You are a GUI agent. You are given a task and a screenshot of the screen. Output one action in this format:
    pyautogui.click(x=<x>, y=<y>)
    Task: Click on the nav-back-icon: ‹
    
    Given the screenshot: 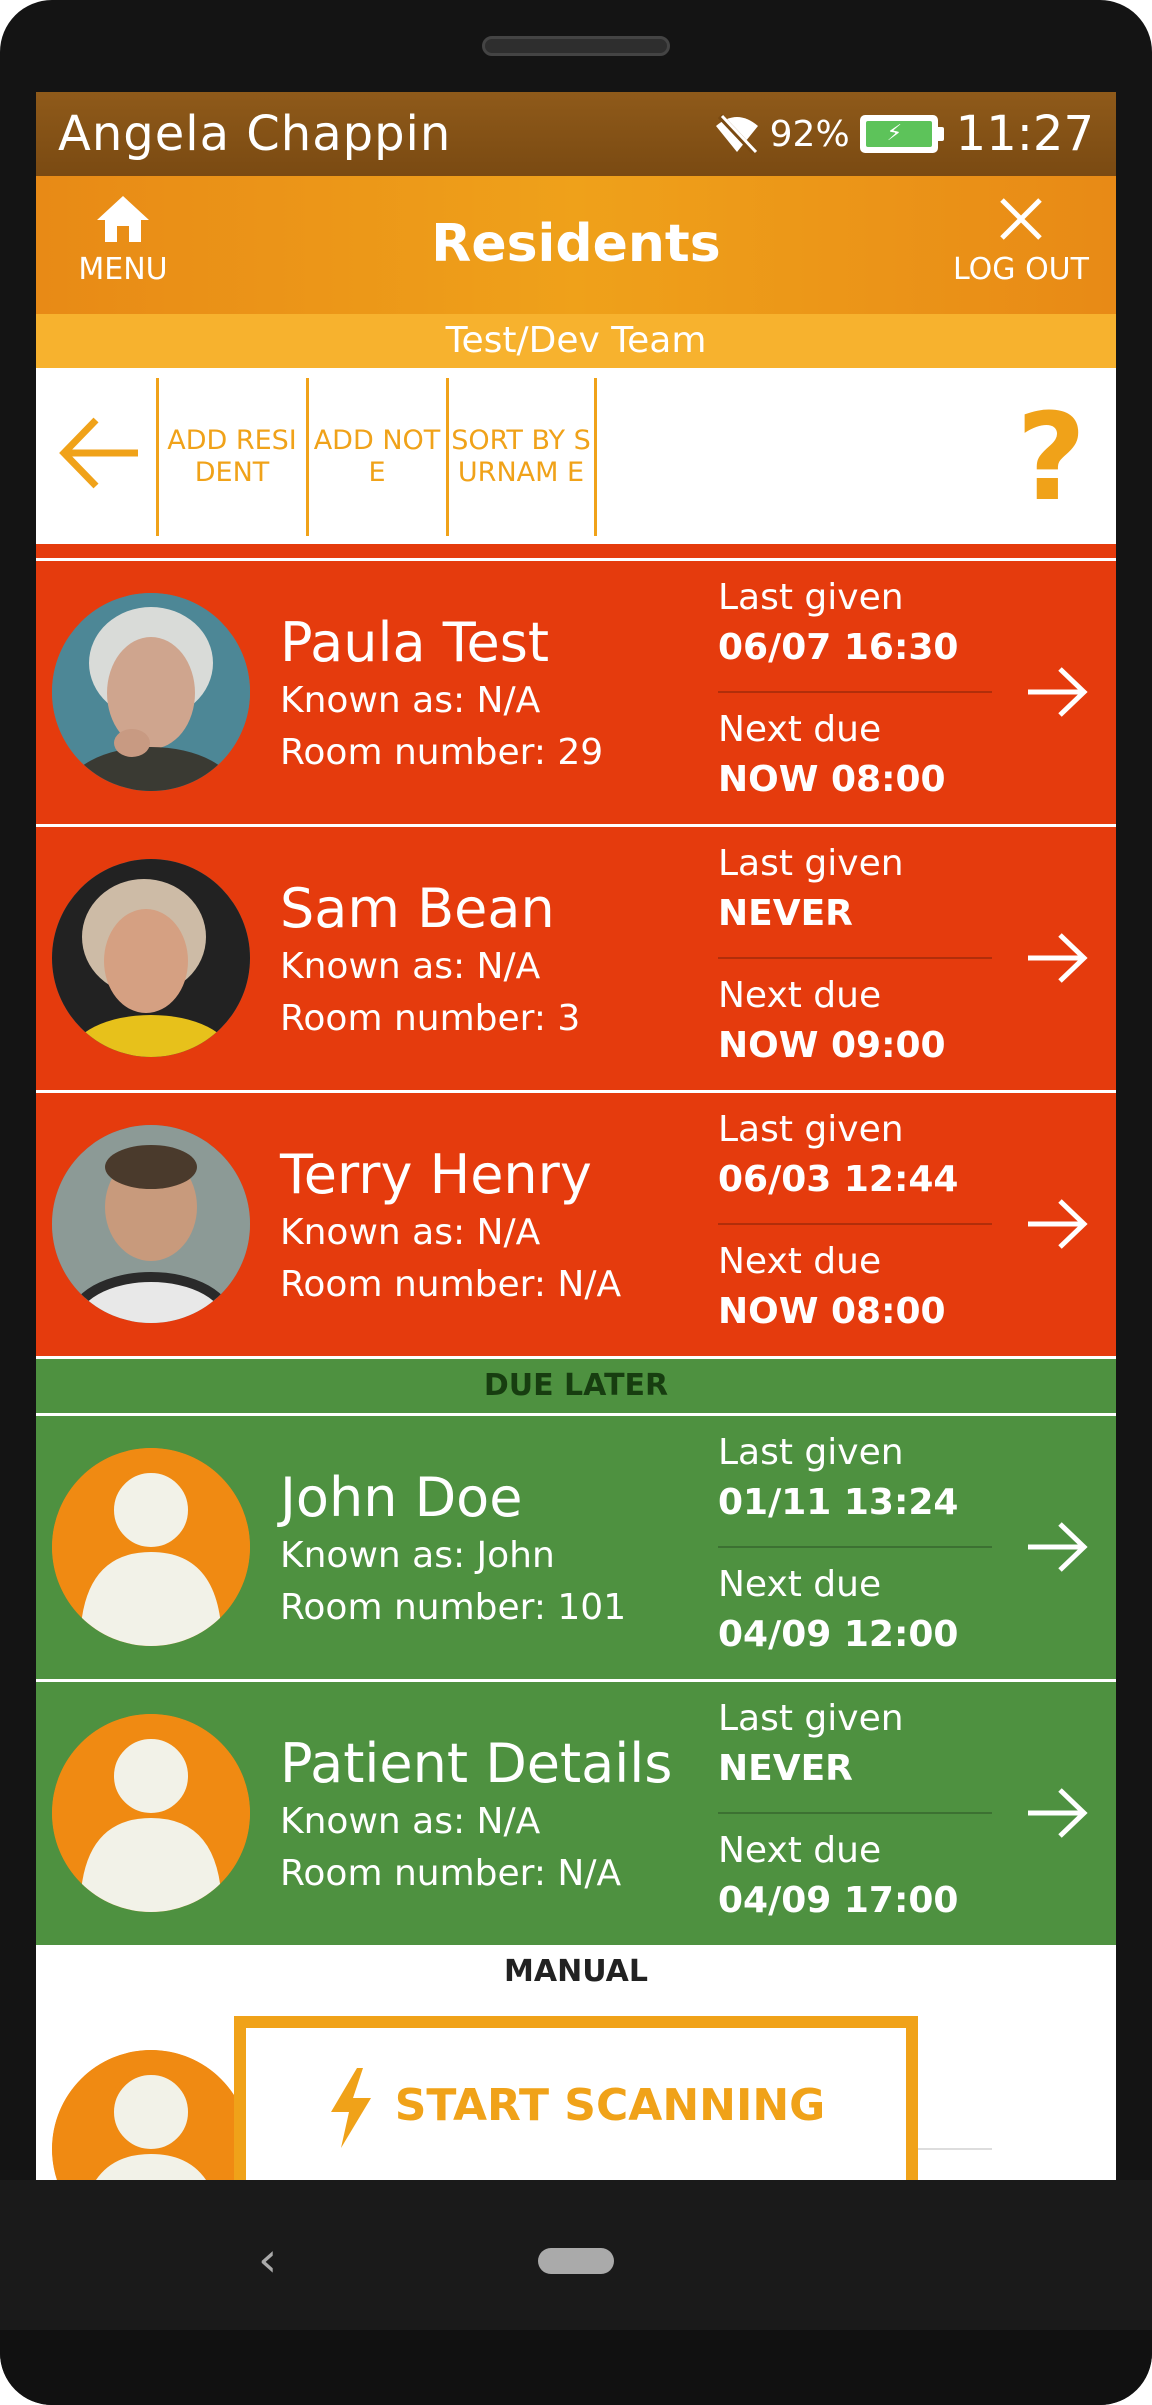 What is the action you would take?
    pyautogui.click(x=267, y=2260)
    